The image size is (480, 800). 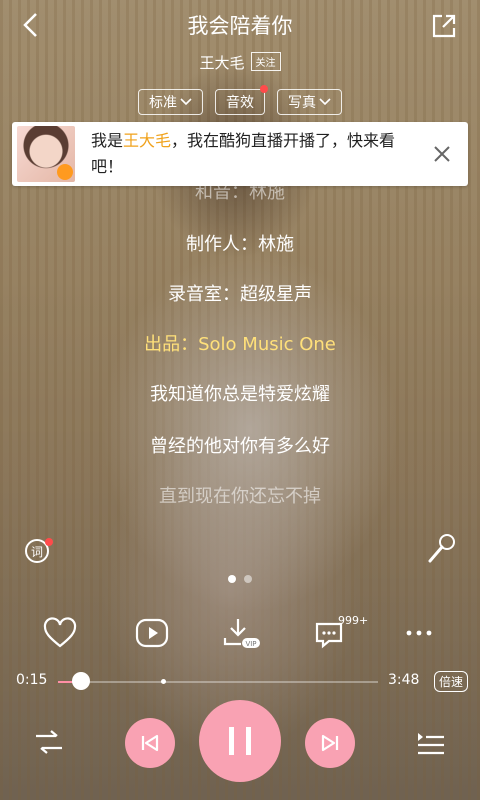 What do you see at coordinates (240, 344) in the screenshot?
I see `current-lyric-line: 出品：Solo Music One` at bounding box center [240, 344].